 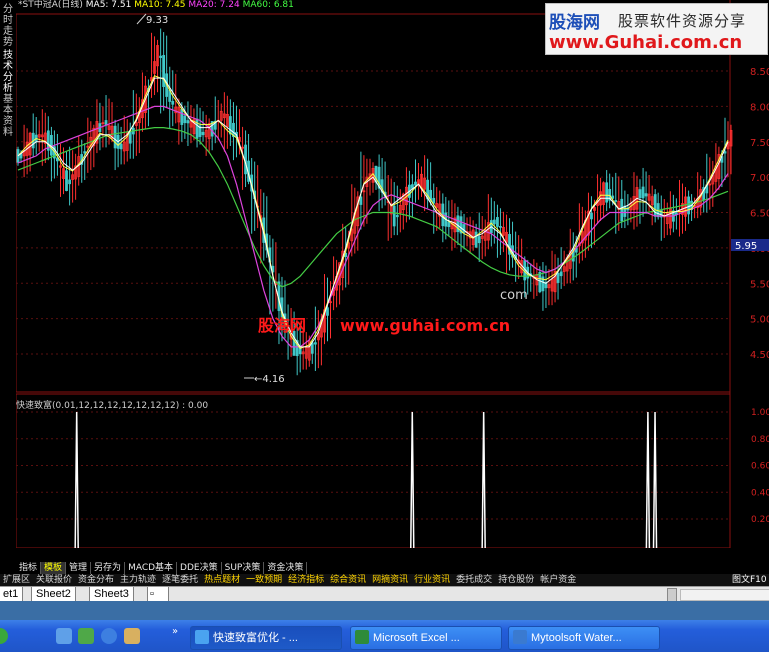 I want to click on indicator-tab: 指标, so click(x=29, y=568).